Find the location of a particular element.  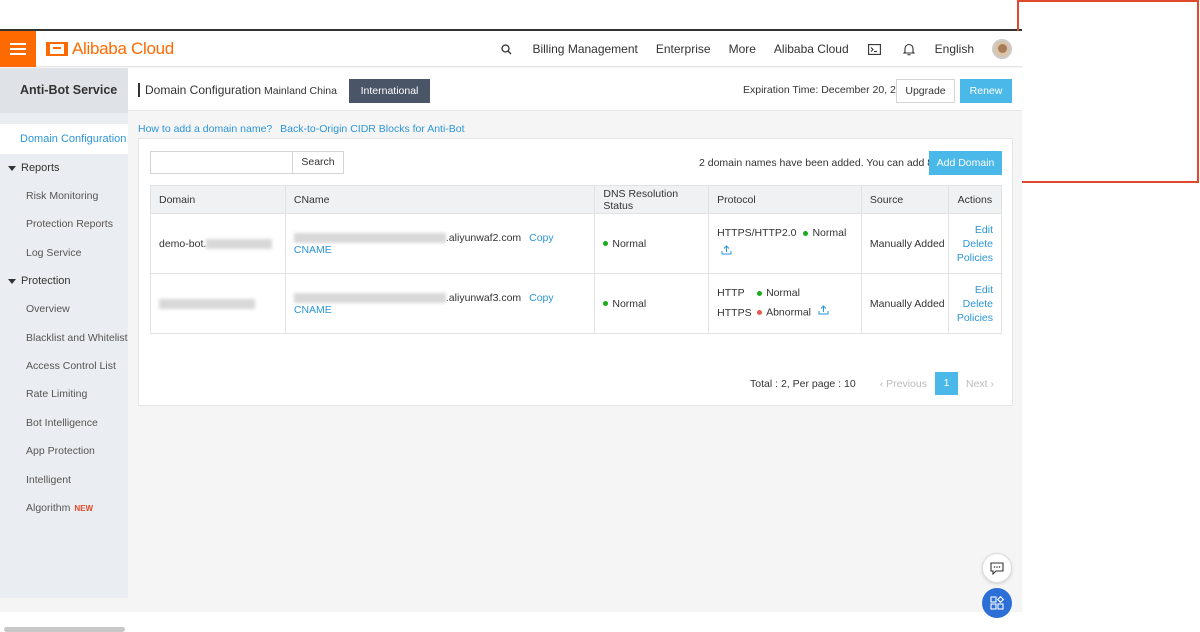

protocol-name: HTTPS/HTTP2.0 is located at coordinates (757, 233).